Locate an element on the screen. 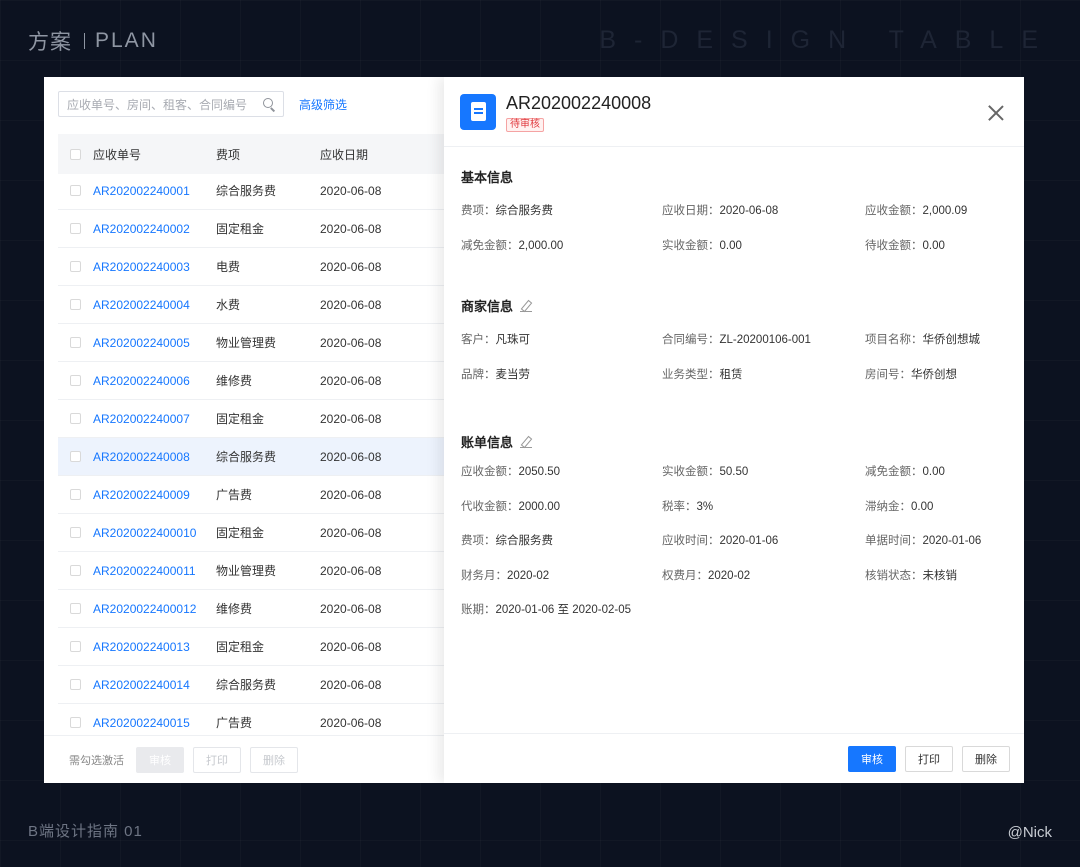 The image size is (1080, 867). field-label: 品牌： is located at coordinates (478, 375).